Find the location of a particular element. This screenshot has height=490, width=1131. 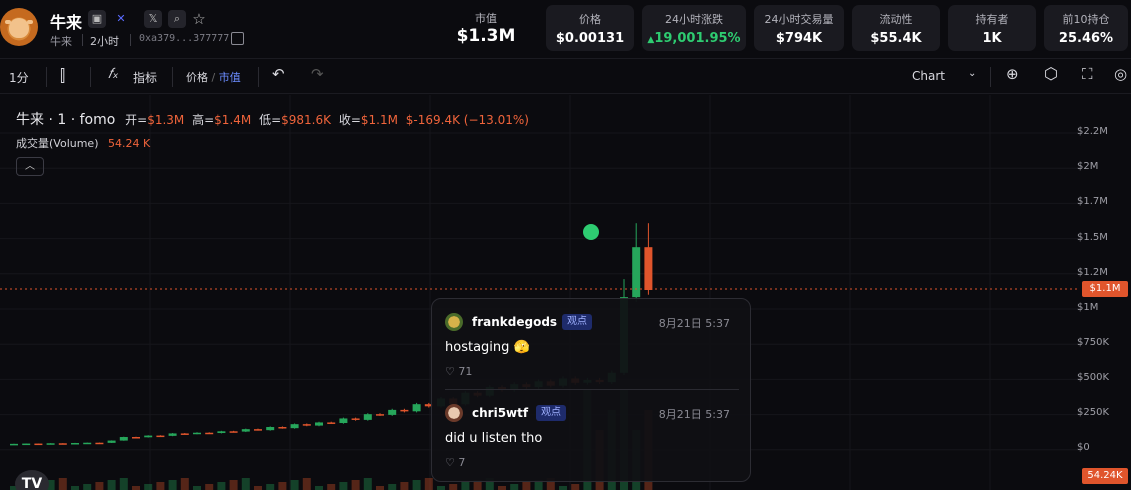

change-value: $-169.4K (−13.01%) is located at coordinates (467, 120).